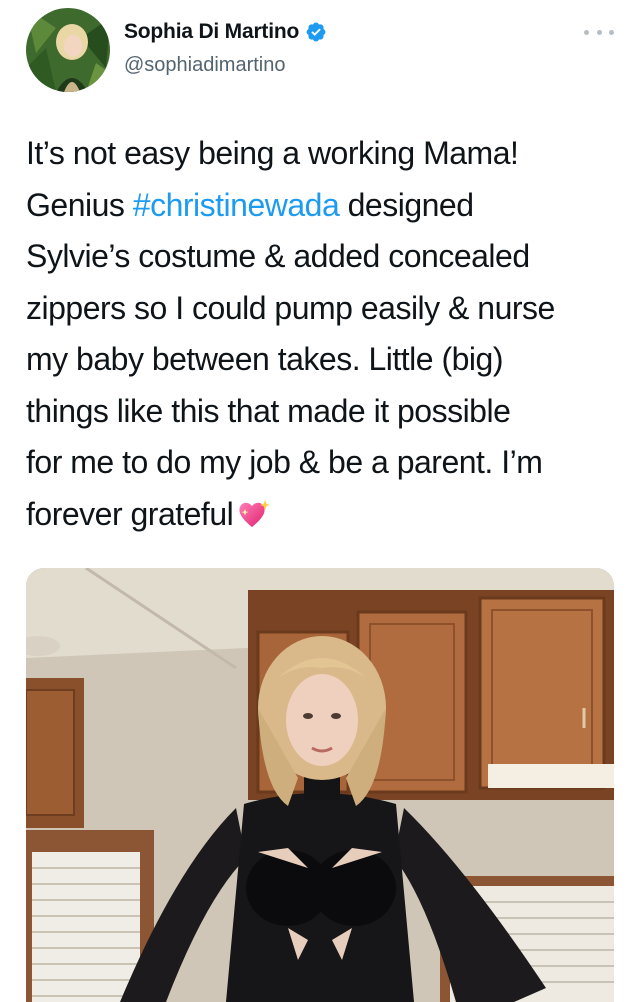 The width and height of the screenshot is (640, 1002). What do you see at coordinates (290, 307) in the screenshot?
I see `tweet-line: zippers so I could pump easily & nurse` at bounding box center [290, 307].